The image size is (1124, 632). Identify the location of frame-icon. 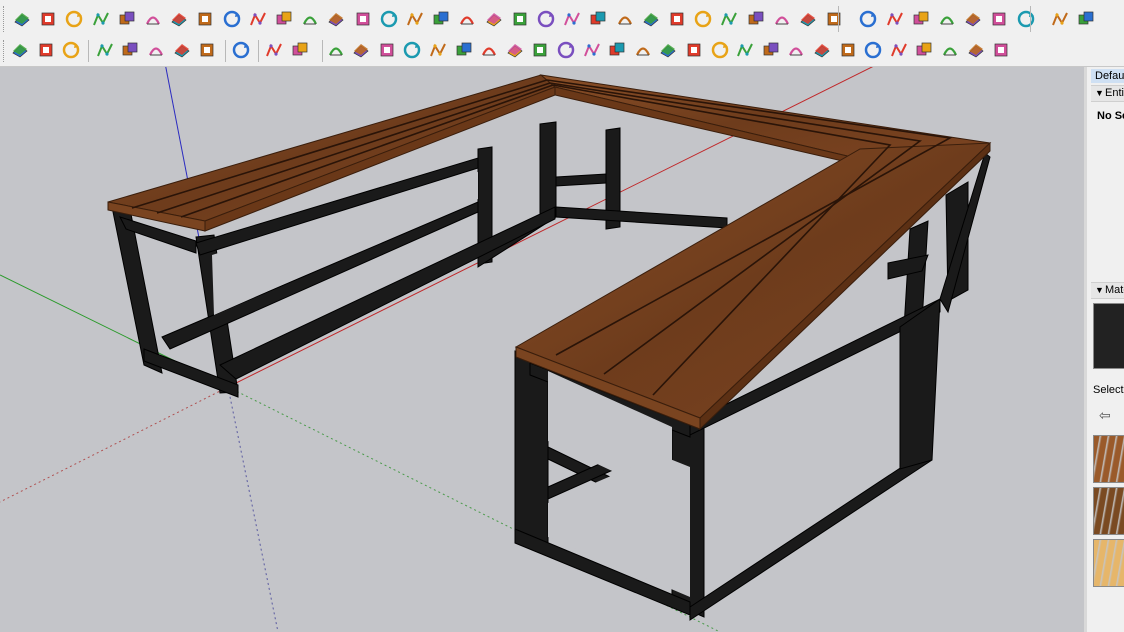
(834, 19).